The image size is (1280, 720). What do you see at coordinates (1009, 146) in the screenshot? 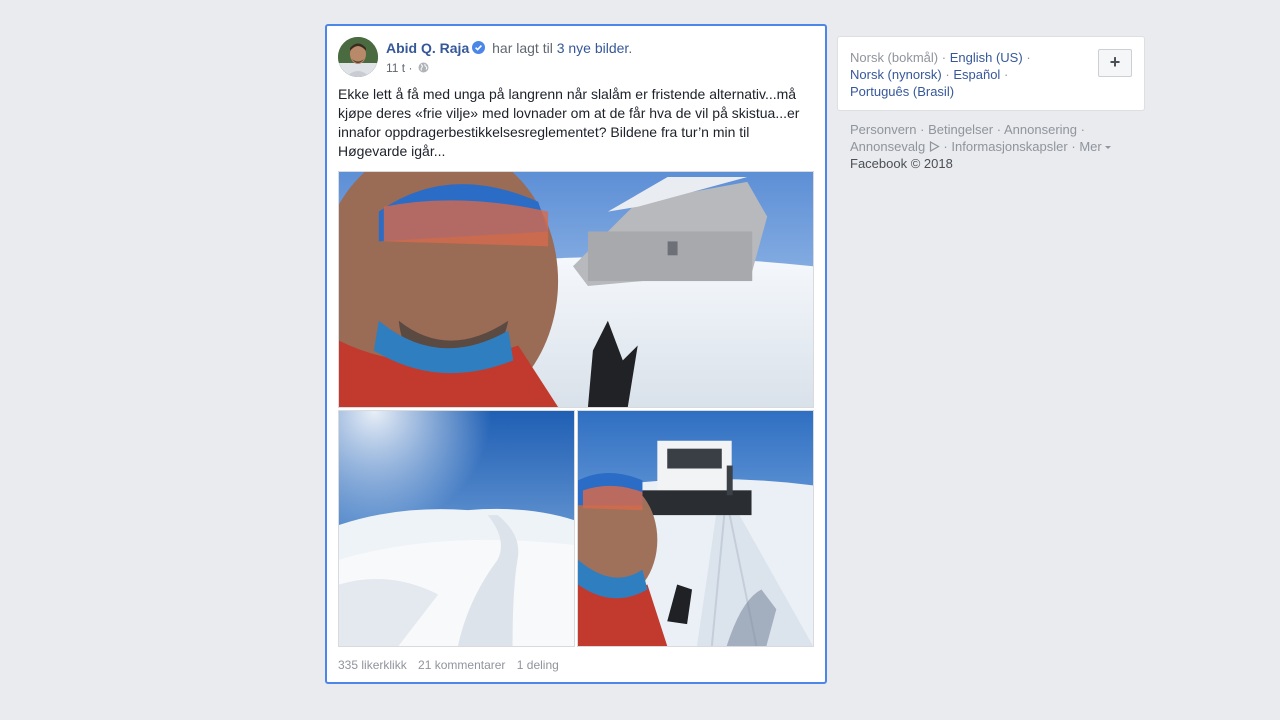
I see `footer-link-informasjonskapsler: Informasjonskapsler` at bounding box center [1009, 146].